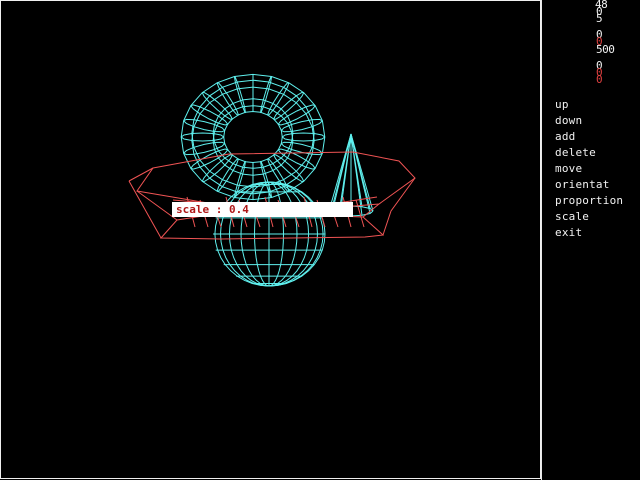  What do you see at coordinates (212, 209) in the screenshot?
I see `scale-prompt-text: scale : 0.4` at bounding box center [212, 209].